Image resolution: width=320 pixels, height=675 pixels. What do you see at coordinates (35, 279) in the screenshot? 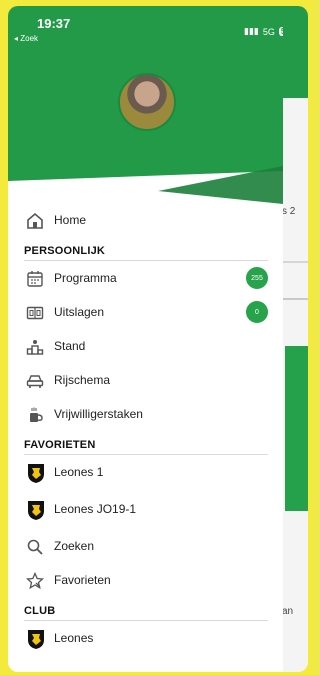
I see `calendar-icon` at bounding box center [35, 279].